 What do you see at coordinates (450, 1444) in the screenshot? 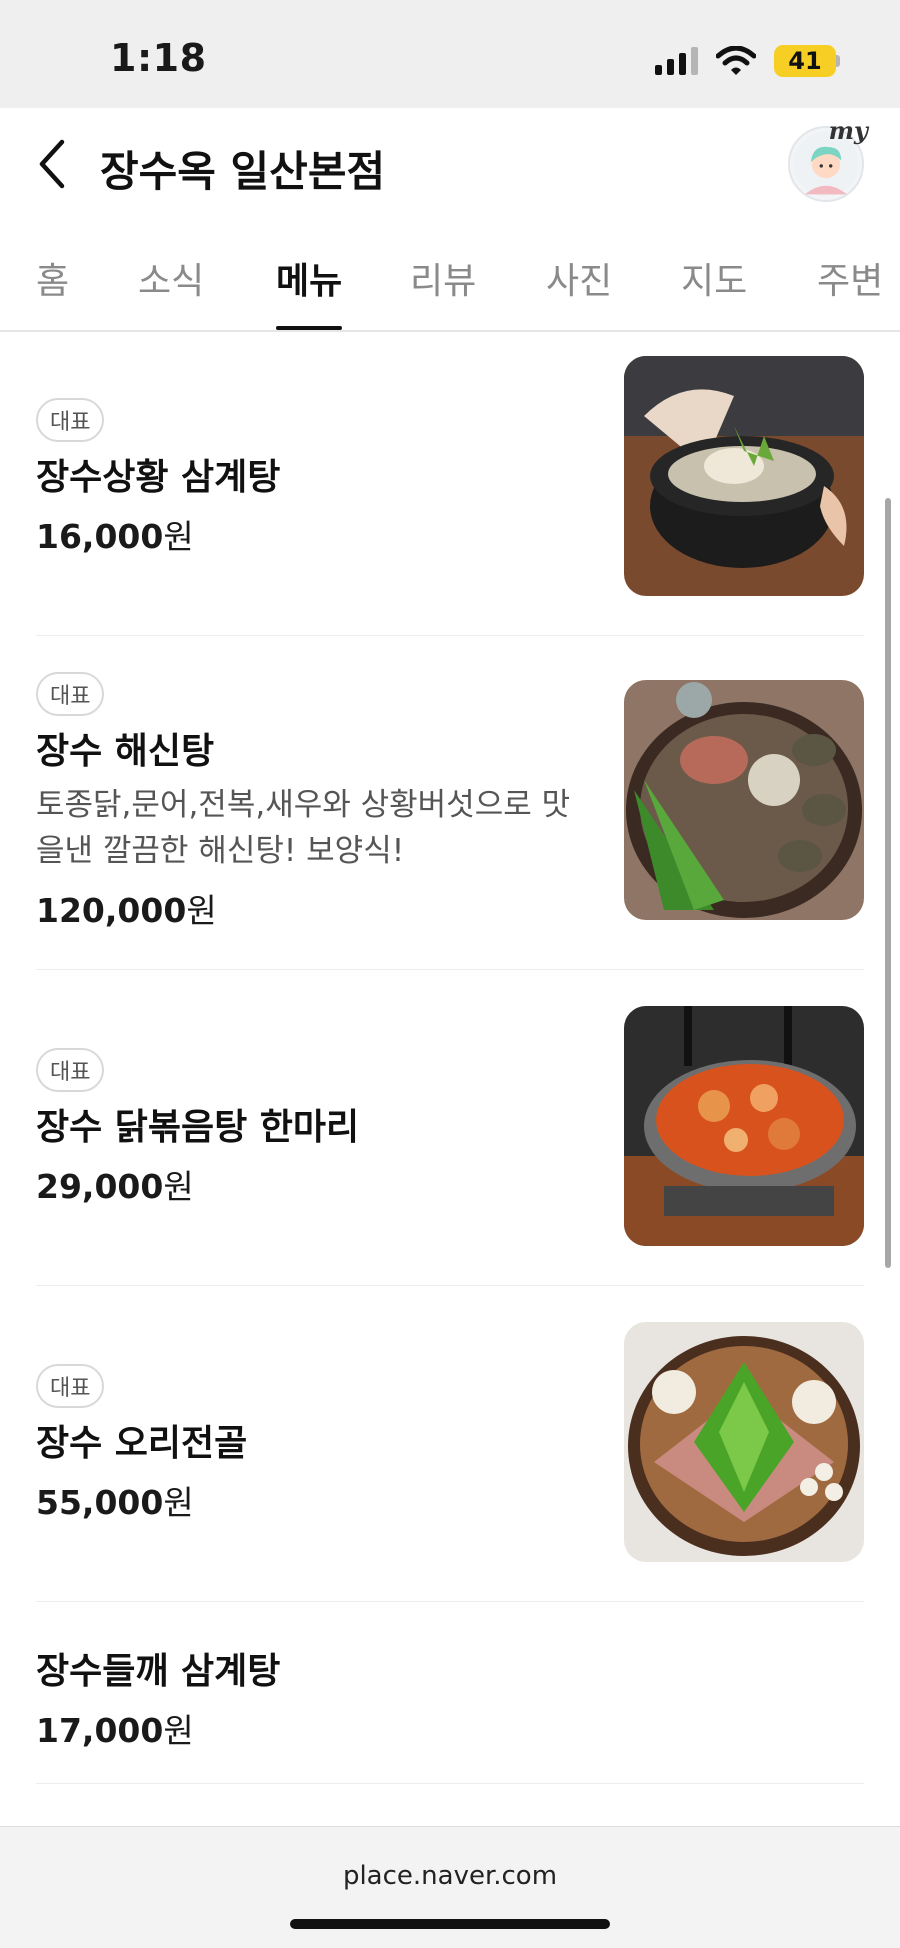
I see `menu-item: 대표 장수 오리전골 55,000원` at bounding box center [450, 1444].